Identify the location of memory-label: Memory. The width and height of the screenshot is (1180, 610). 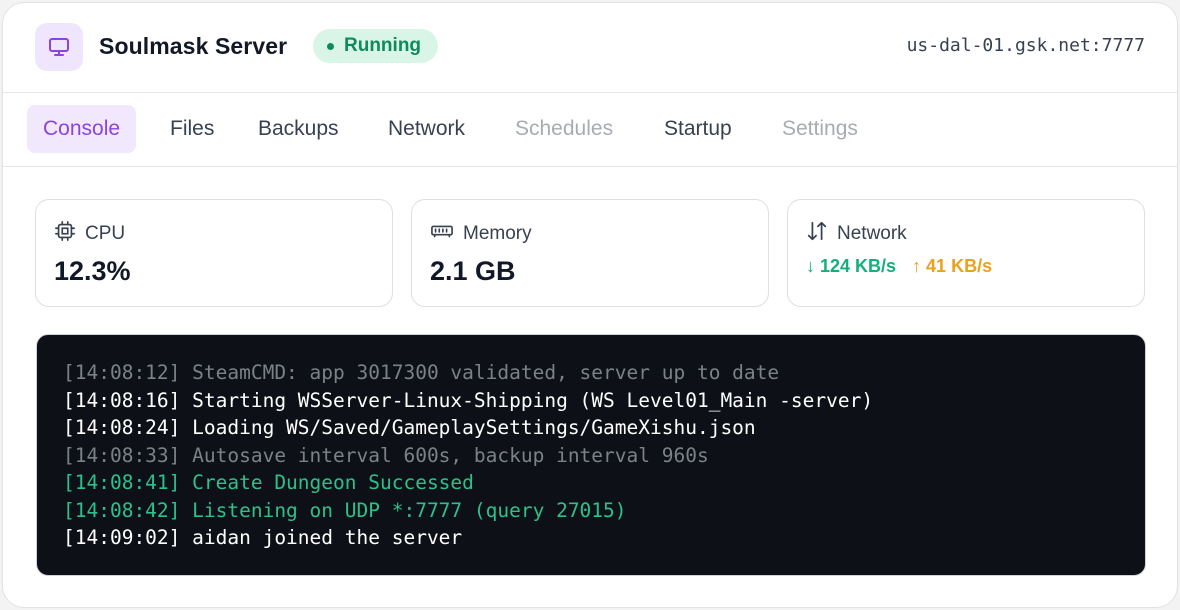
(497, 233).